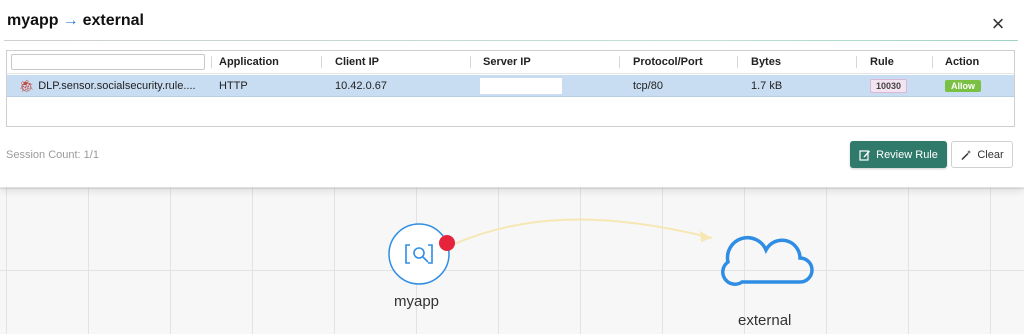  What do you see at coordinates (582, 232) in the screenshot?
I see `connection-edge` at bounding box center [582, 232].